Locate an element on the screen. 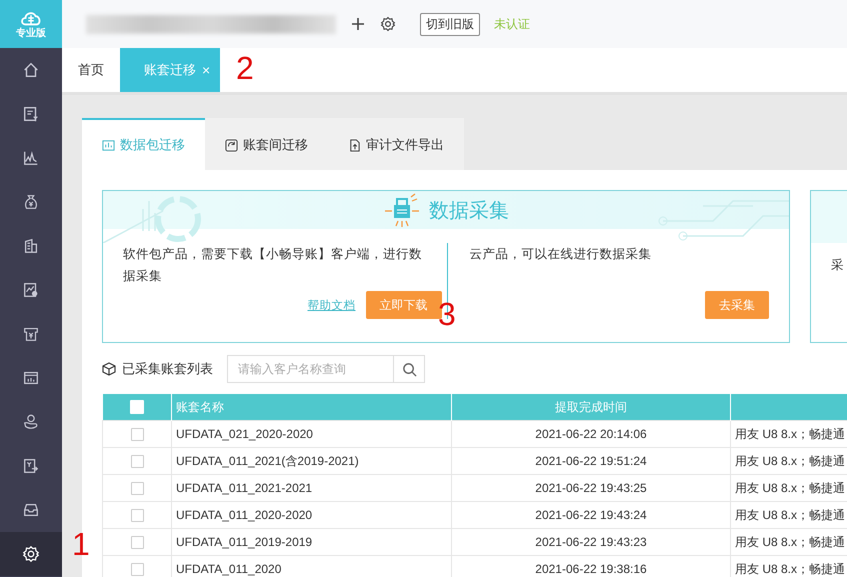  home-icon is located at coordinates (31, 70).